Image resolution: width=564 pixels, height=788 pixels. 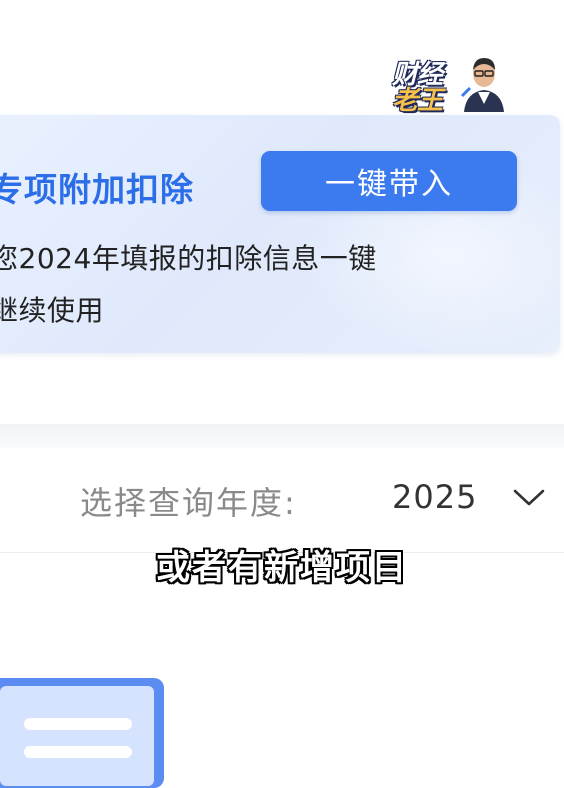 What do you see at coordinates (265, 285) in the screenshot?
I see `banner-description: 您2024年填报的扣除信息一键 继续使用` at bounding box center [265, 285].